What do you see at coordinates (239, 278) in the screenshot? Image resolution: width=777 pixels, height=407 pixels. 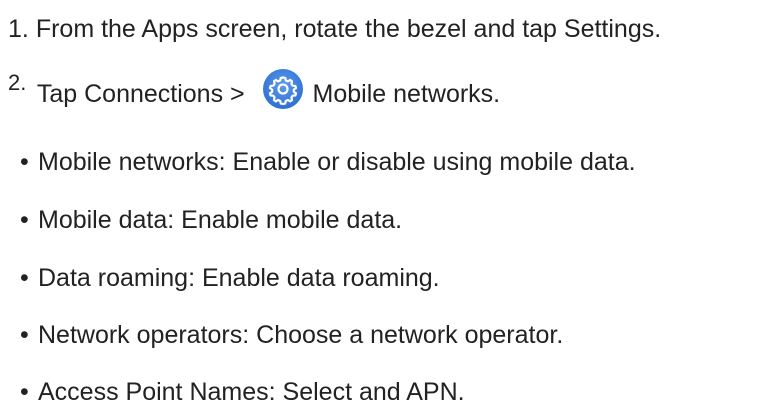 I see `list-item-text: Data roaming: Enable data roaming.` at bounding box center [239, 278].